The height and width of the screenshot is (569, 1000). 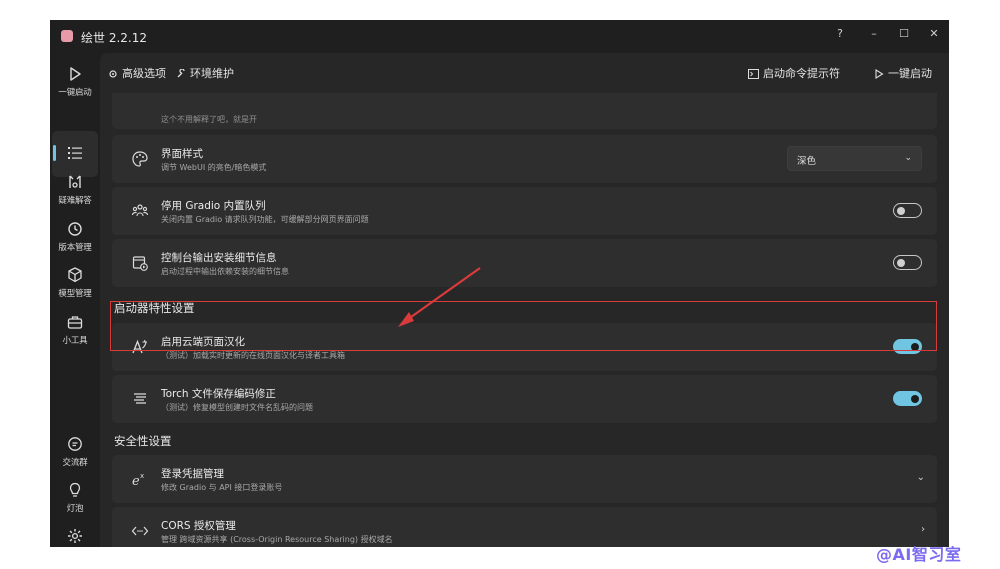 I want to click on card-title: CORS 授权管理, so click(x=198, y=526).